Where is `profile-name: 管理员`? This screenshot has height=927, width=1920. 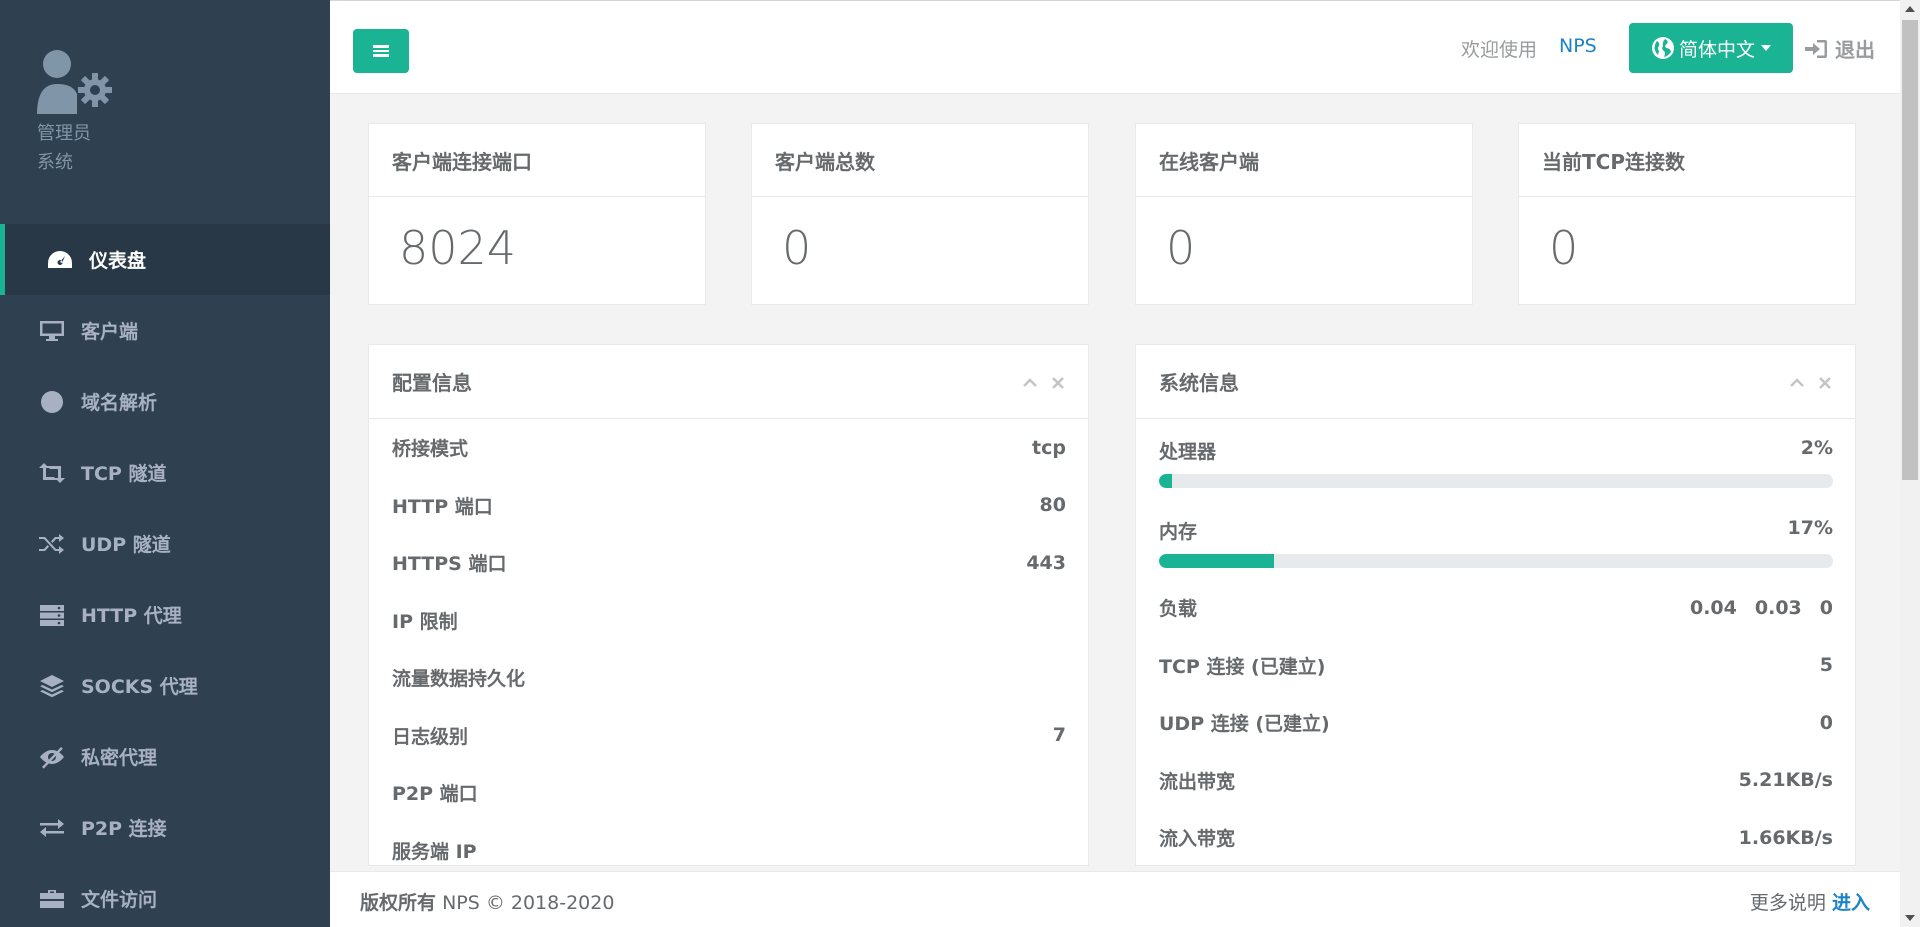
profile-name: 管理员 is located at coordinates (64, 132).